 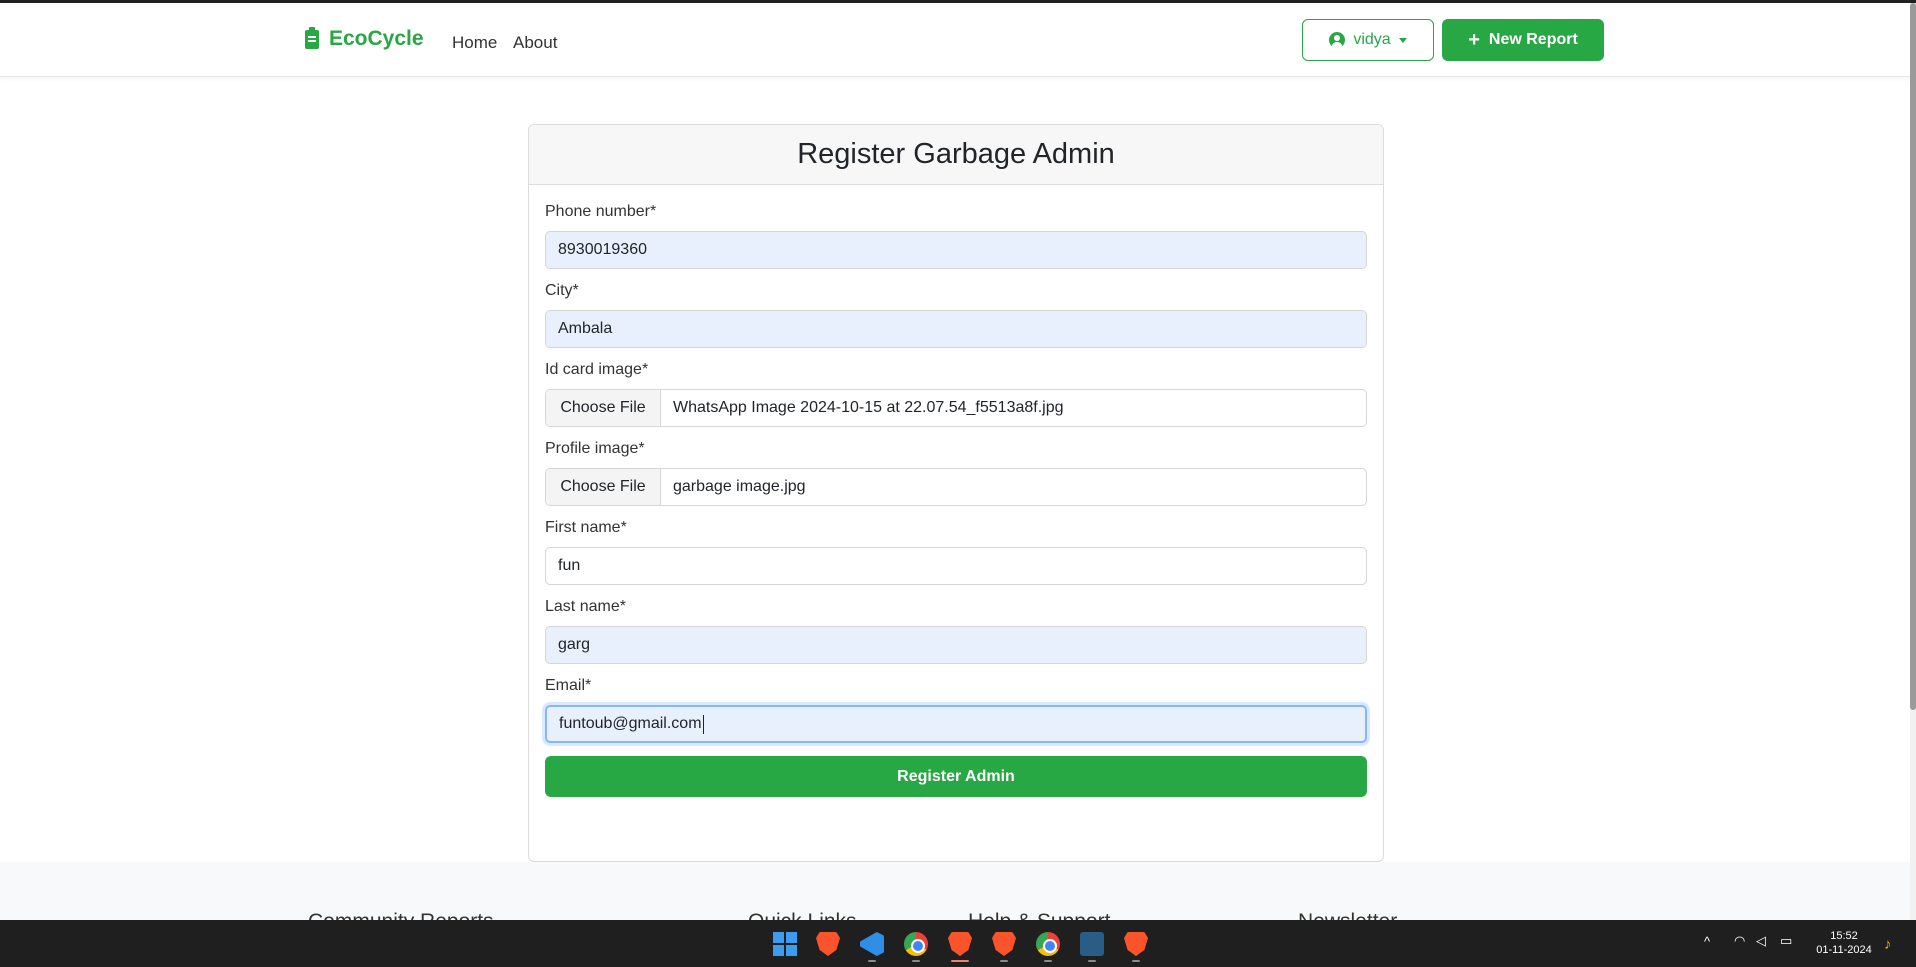 I want to click on id-card-label: Id card image*, so click(x=597, y=369).